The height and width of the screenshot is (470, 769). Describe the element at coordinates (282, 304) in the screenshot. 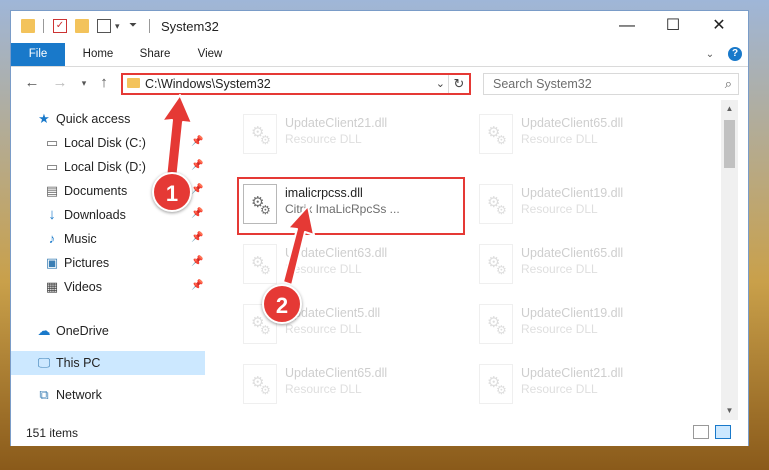

I see `step-2-badge: 2` at that location.